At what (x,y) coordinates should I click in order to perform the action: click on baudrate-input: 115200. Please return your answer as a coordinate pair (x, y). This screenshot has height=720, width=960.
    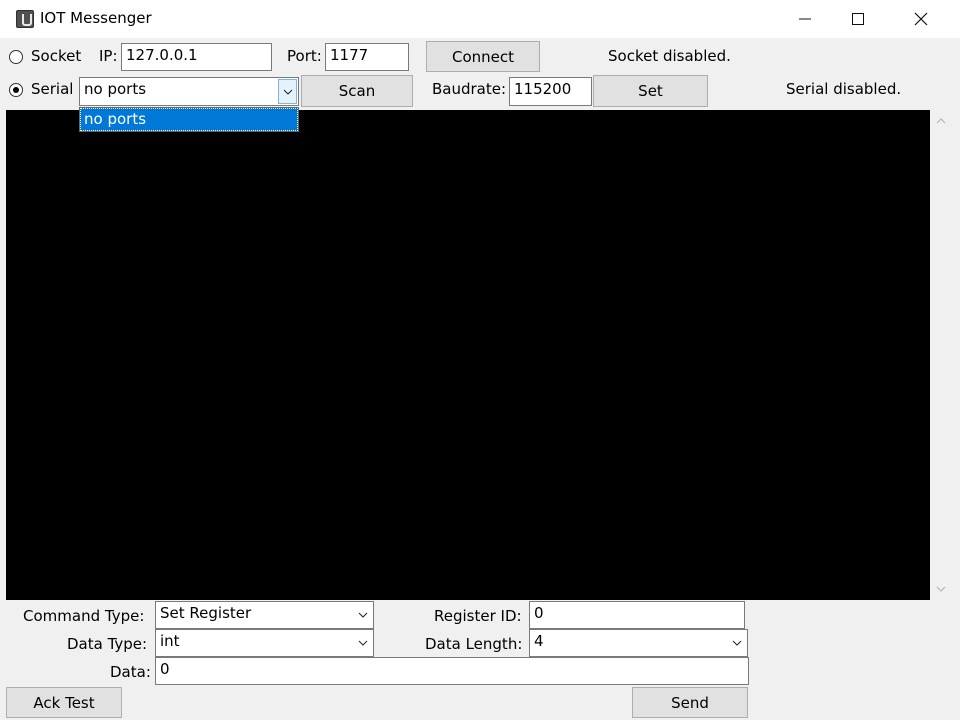
    Looking at the image, I should click on (550, 91).